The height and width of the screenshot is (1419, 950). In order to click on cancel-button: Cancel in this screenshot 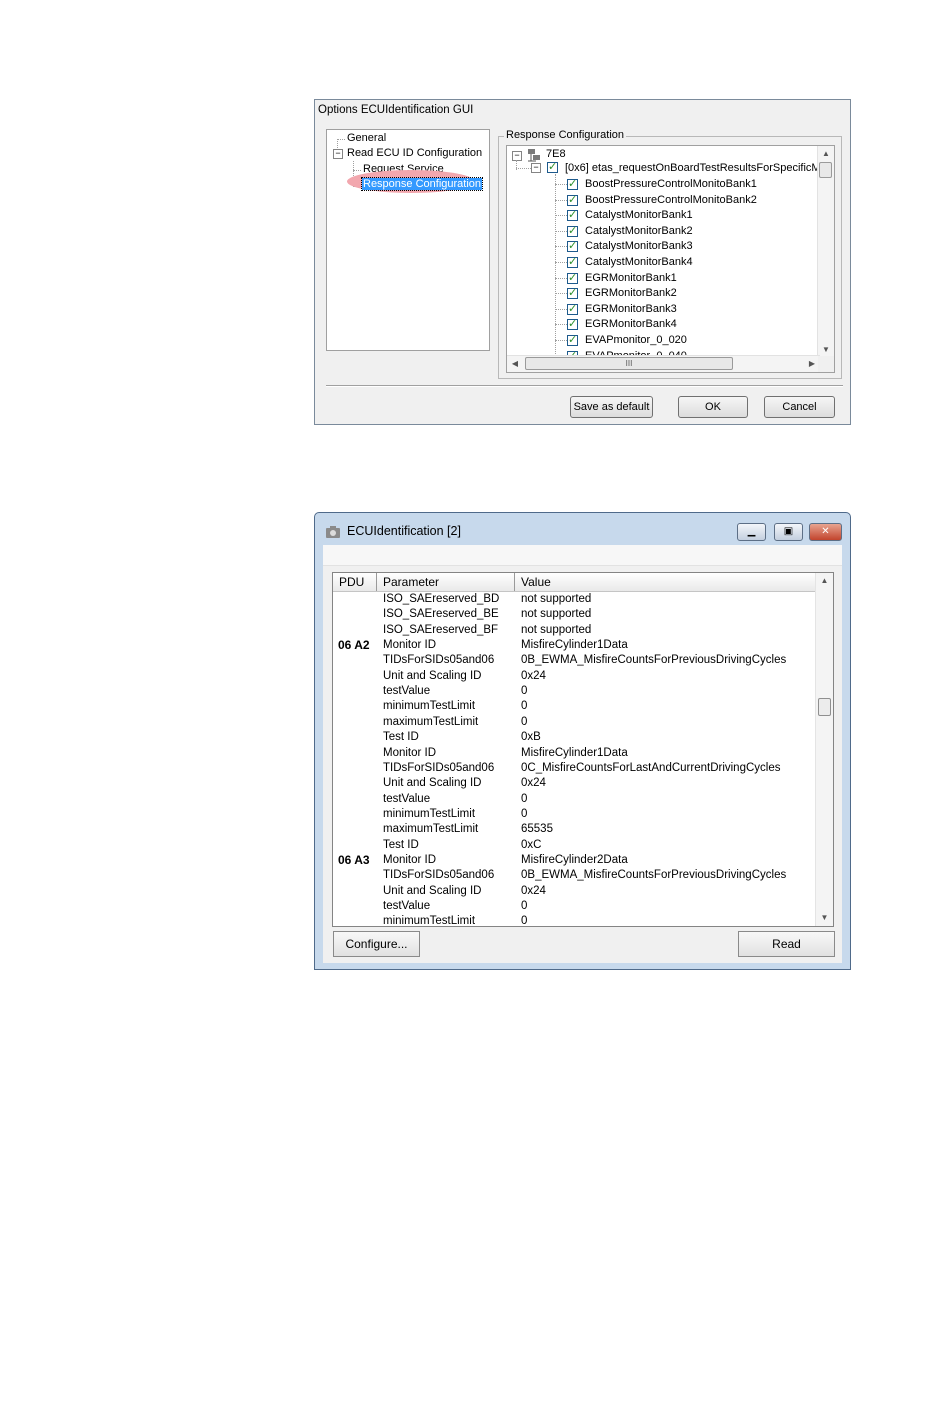, I will do `click(799, 407)`.